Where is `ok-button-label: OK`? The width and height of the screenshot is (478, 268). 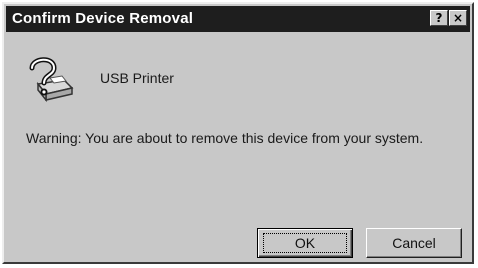 ok-button-label: OK is located at coordinates (305, 243).